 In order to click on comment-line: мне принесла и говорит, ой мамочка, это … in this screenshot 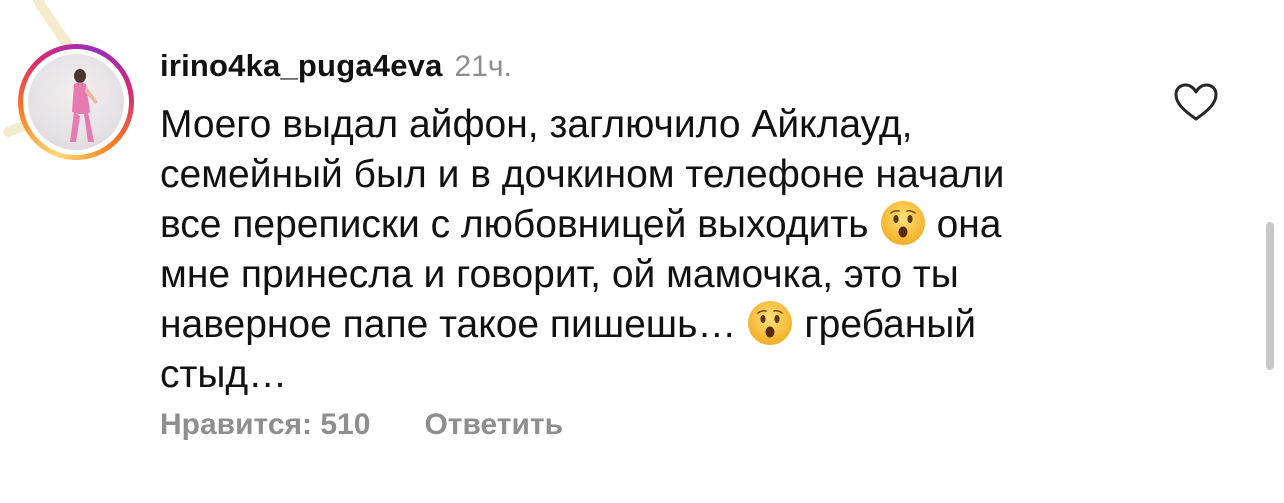, I will do `click(559, 274)`.